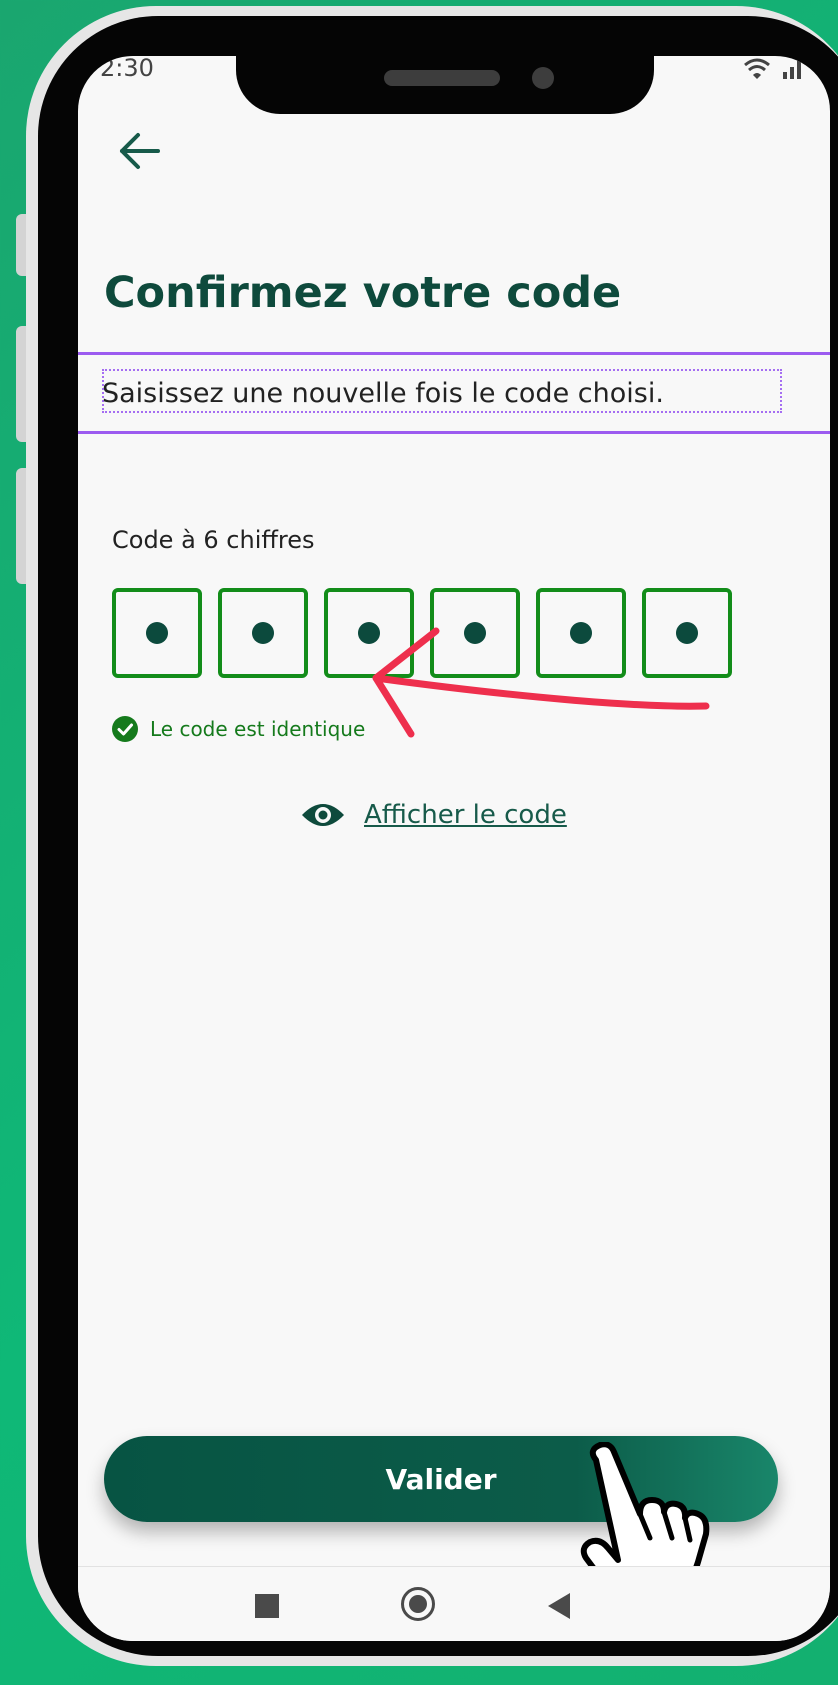  What do you see at coordinates (418, 1604) in the screenshot?
I see `home-icon` at bounding box center [418, 1604].